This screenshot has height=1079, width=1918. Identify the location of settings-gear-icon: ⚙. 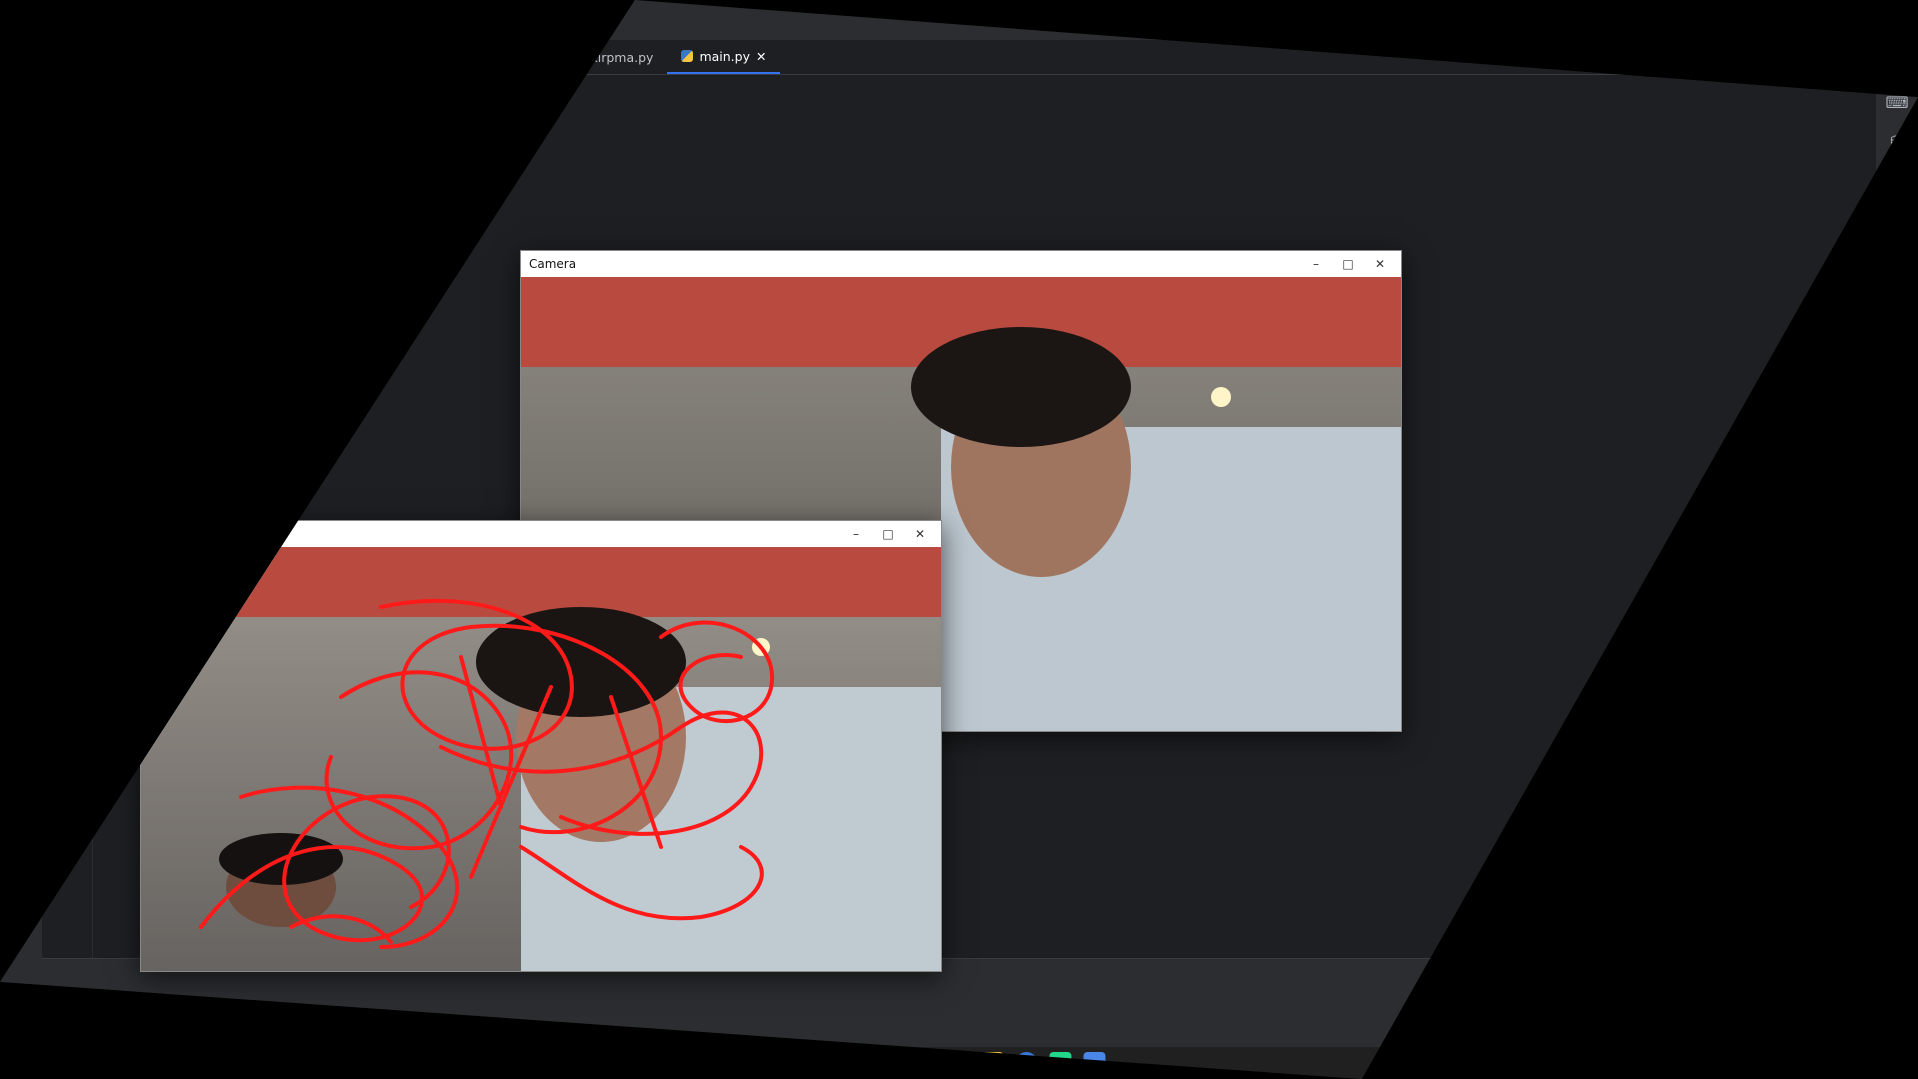
(1831, 20).